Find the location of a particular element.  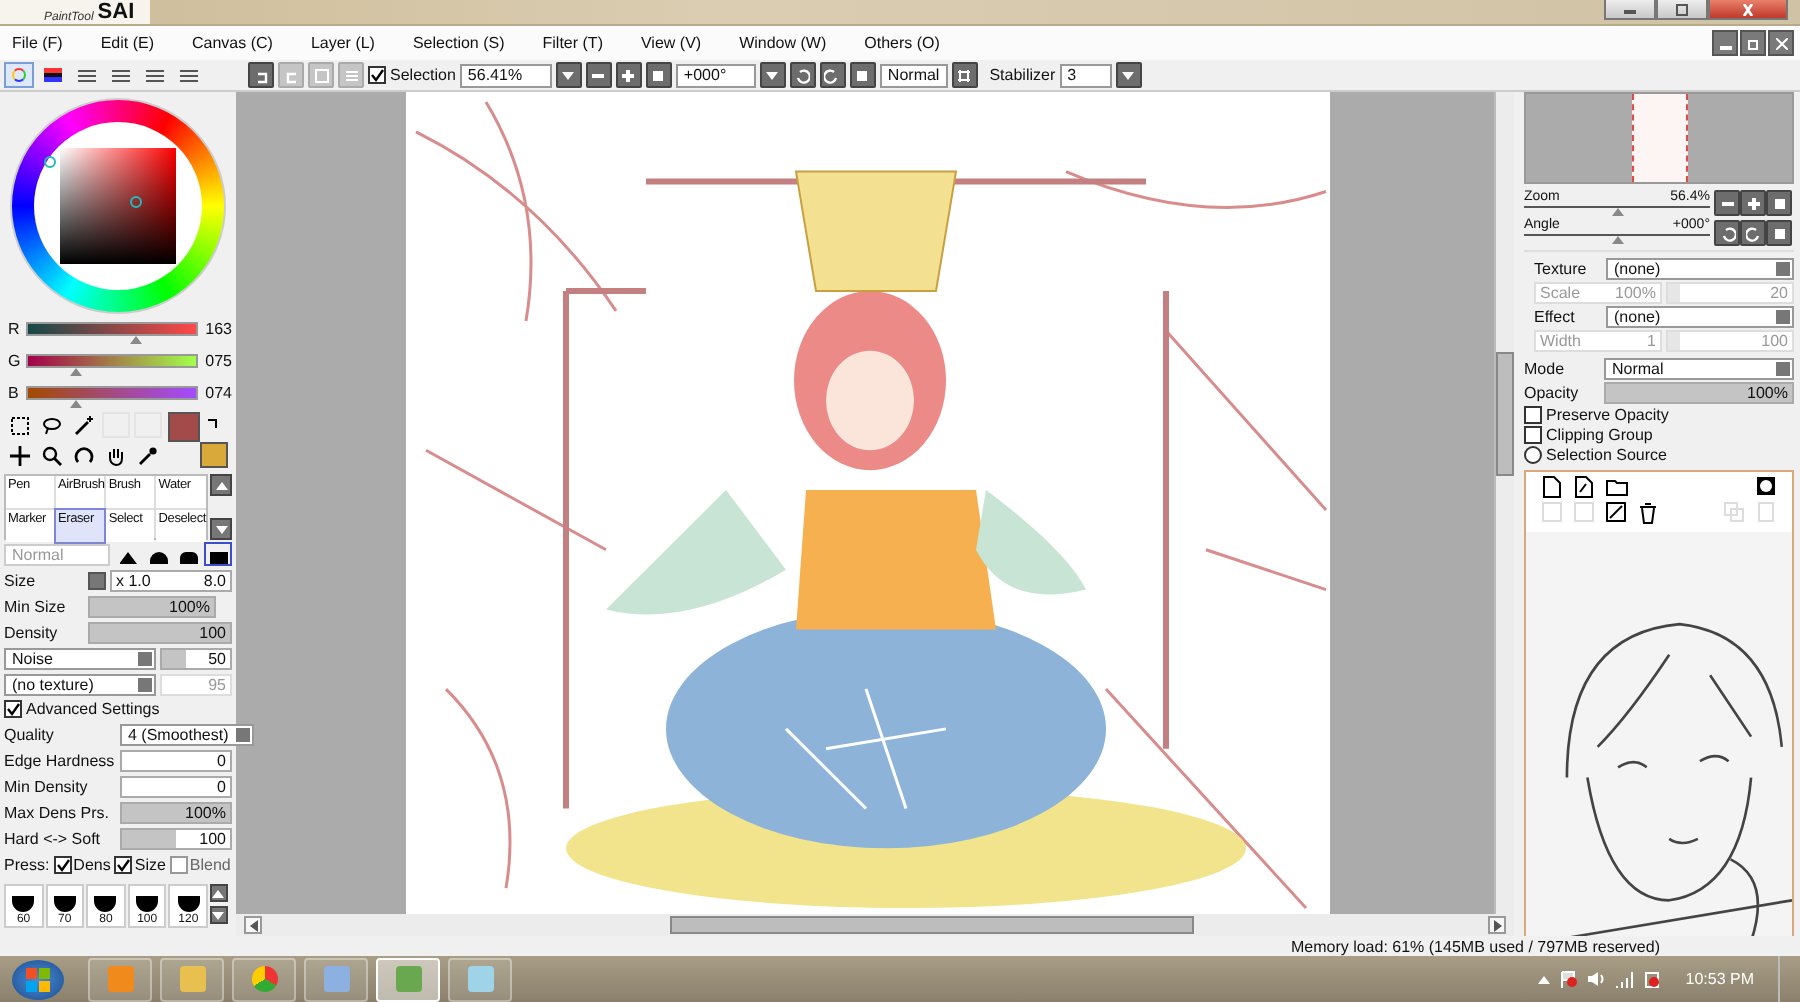

folder-icon is located at coordinates (1617, 487).